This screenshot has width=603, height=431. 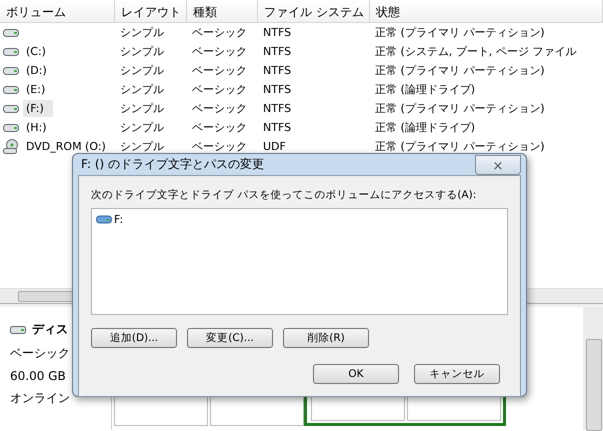 I want to click on column-header: ボリューム, so click(x=57, y=11).